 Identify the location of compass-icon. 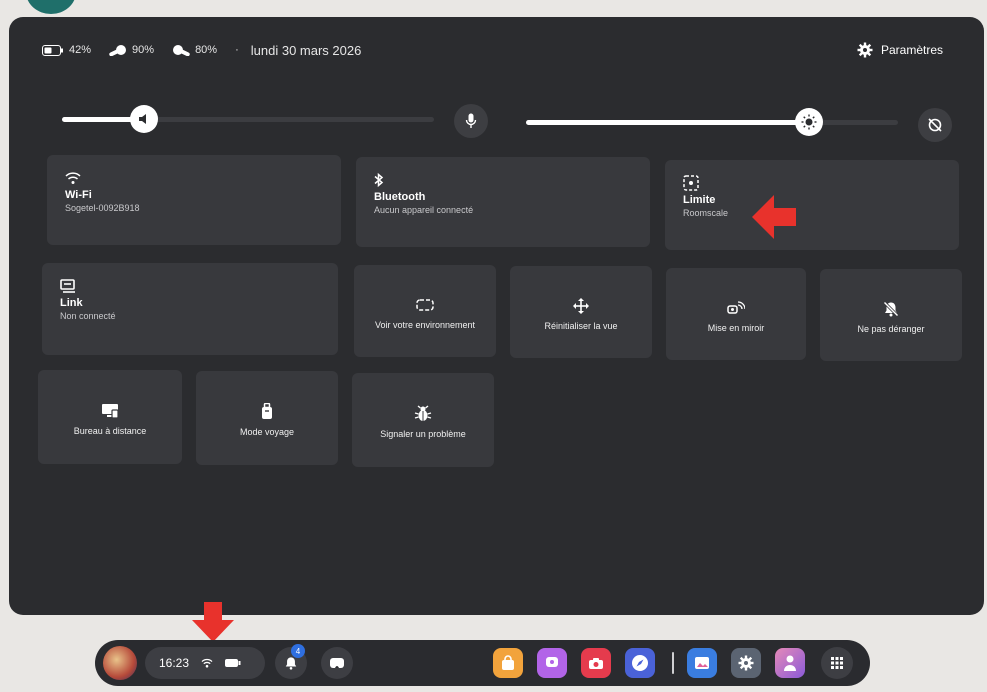
(640, 663).